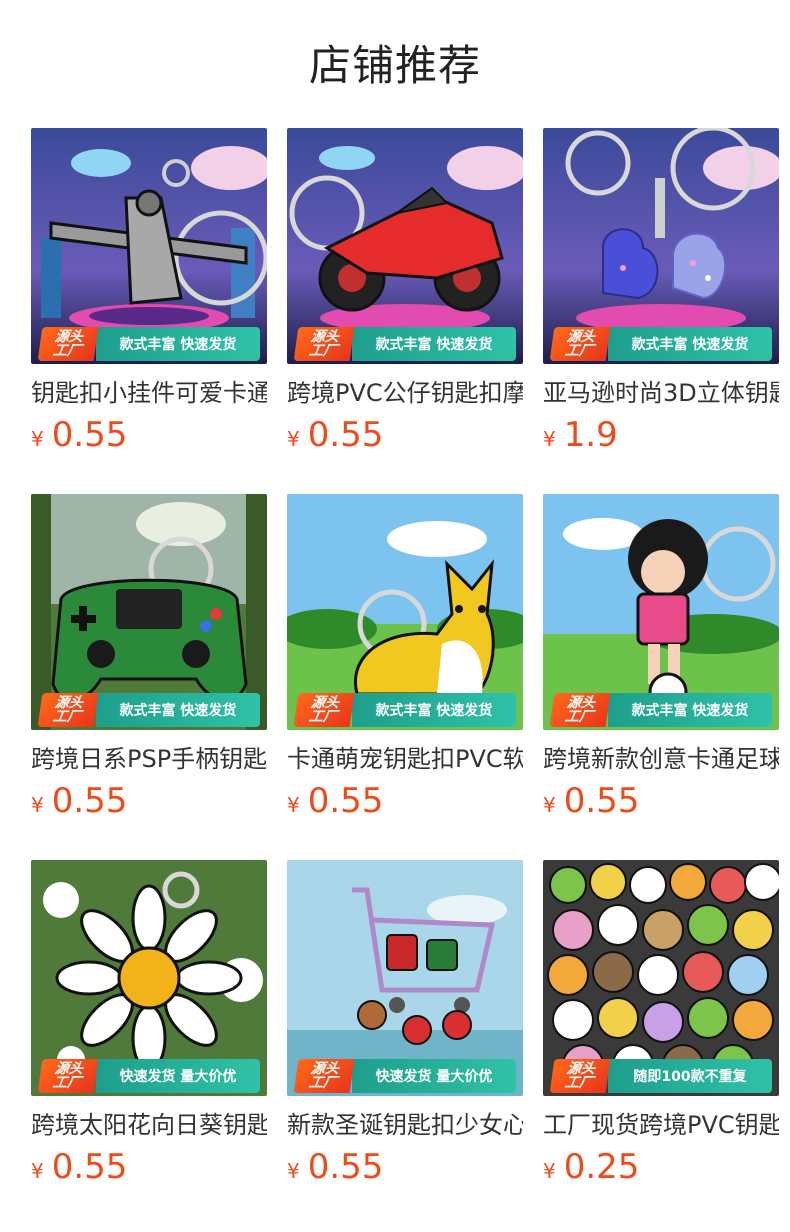 This screenshot has width=790, height=1232. Describe the element at coordinates (661, 1125) in the screenshot. I see `product-name: 工厂现货跨境PVC钥匙扣` at that location.